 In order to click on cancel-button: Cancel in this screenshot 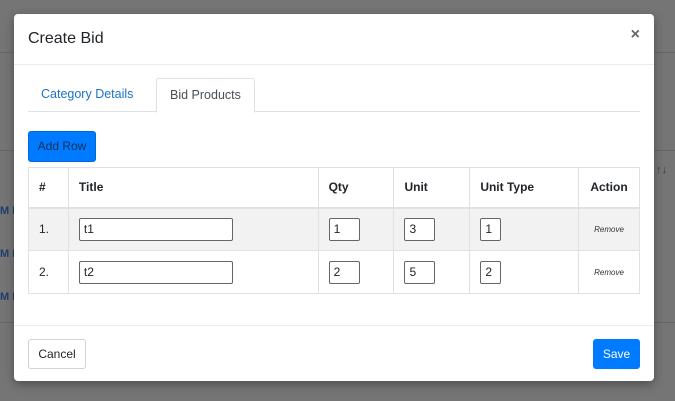, I will do `click(57, 354)`.